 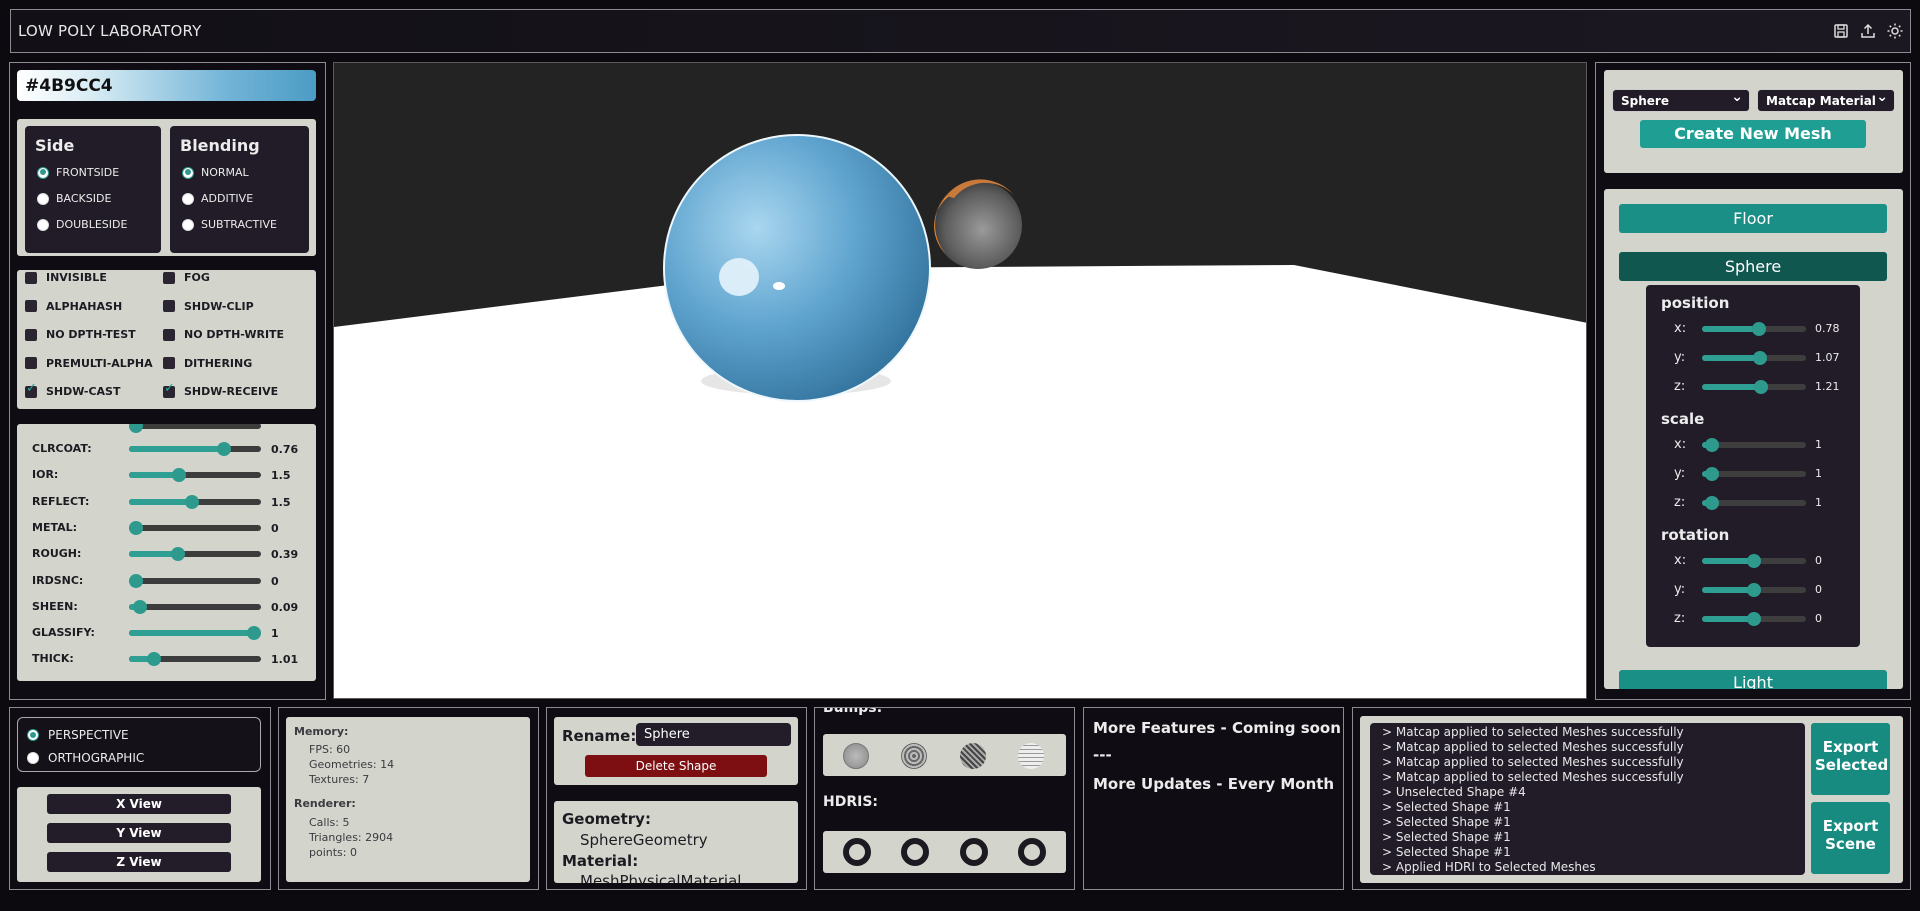 I want to click on features-line-2: ---, so click(x=1102, y=755).